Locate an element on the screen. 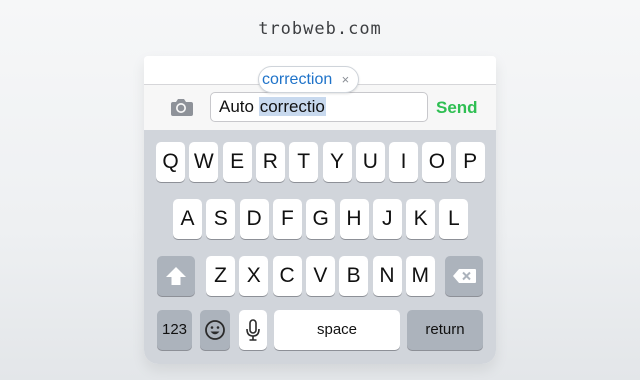 The image size is (640, 380). key-m: M is located at coordinates (420, 276).